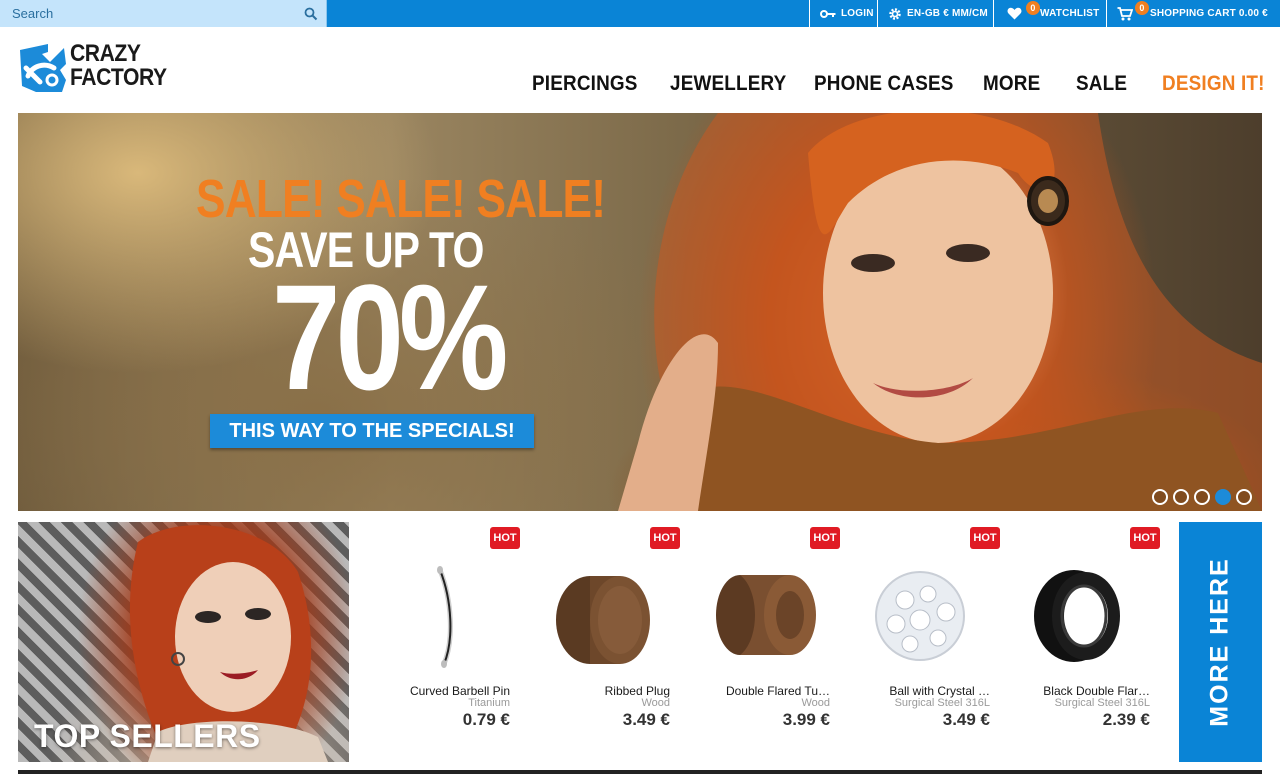  Describe the element at coordinates (105, 53) in the screenshot. I see `logo-line-1: CRAZY` at that location.